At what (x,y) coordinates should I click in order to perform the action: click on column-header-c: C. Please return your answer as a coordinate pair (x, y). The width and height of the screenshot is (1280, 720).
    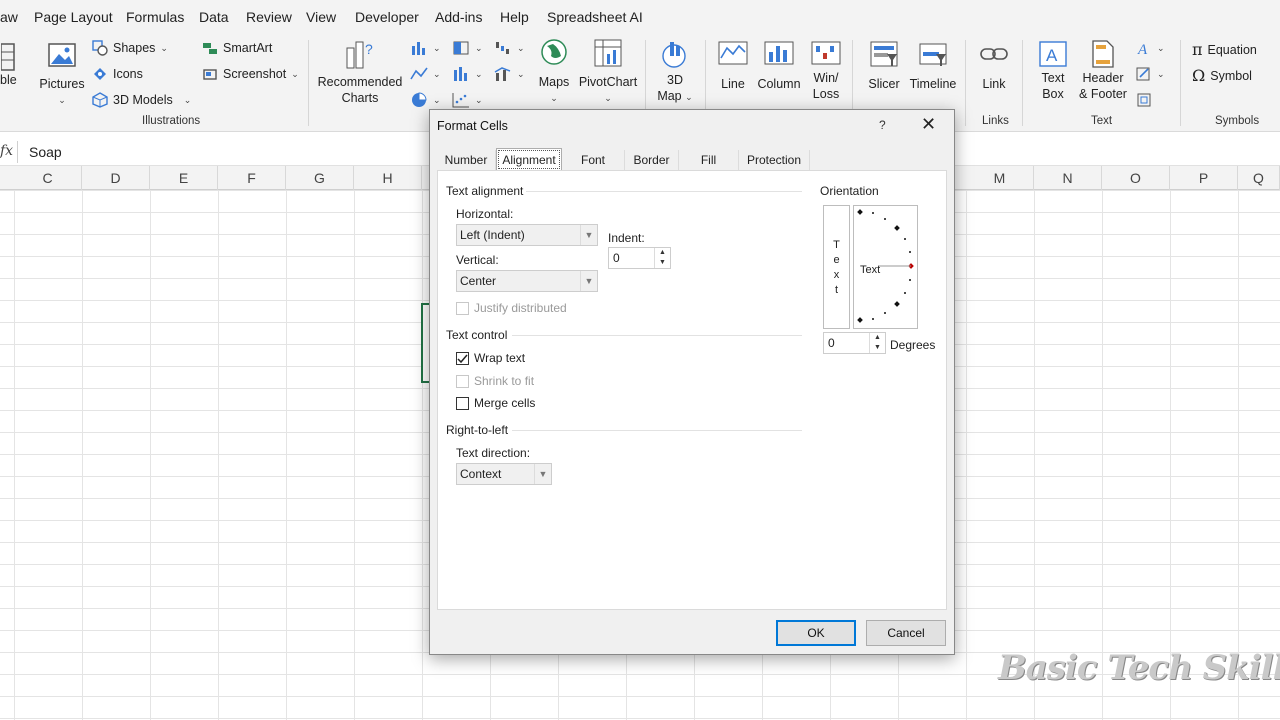
    Looking at the image, I should click on (48, 178).